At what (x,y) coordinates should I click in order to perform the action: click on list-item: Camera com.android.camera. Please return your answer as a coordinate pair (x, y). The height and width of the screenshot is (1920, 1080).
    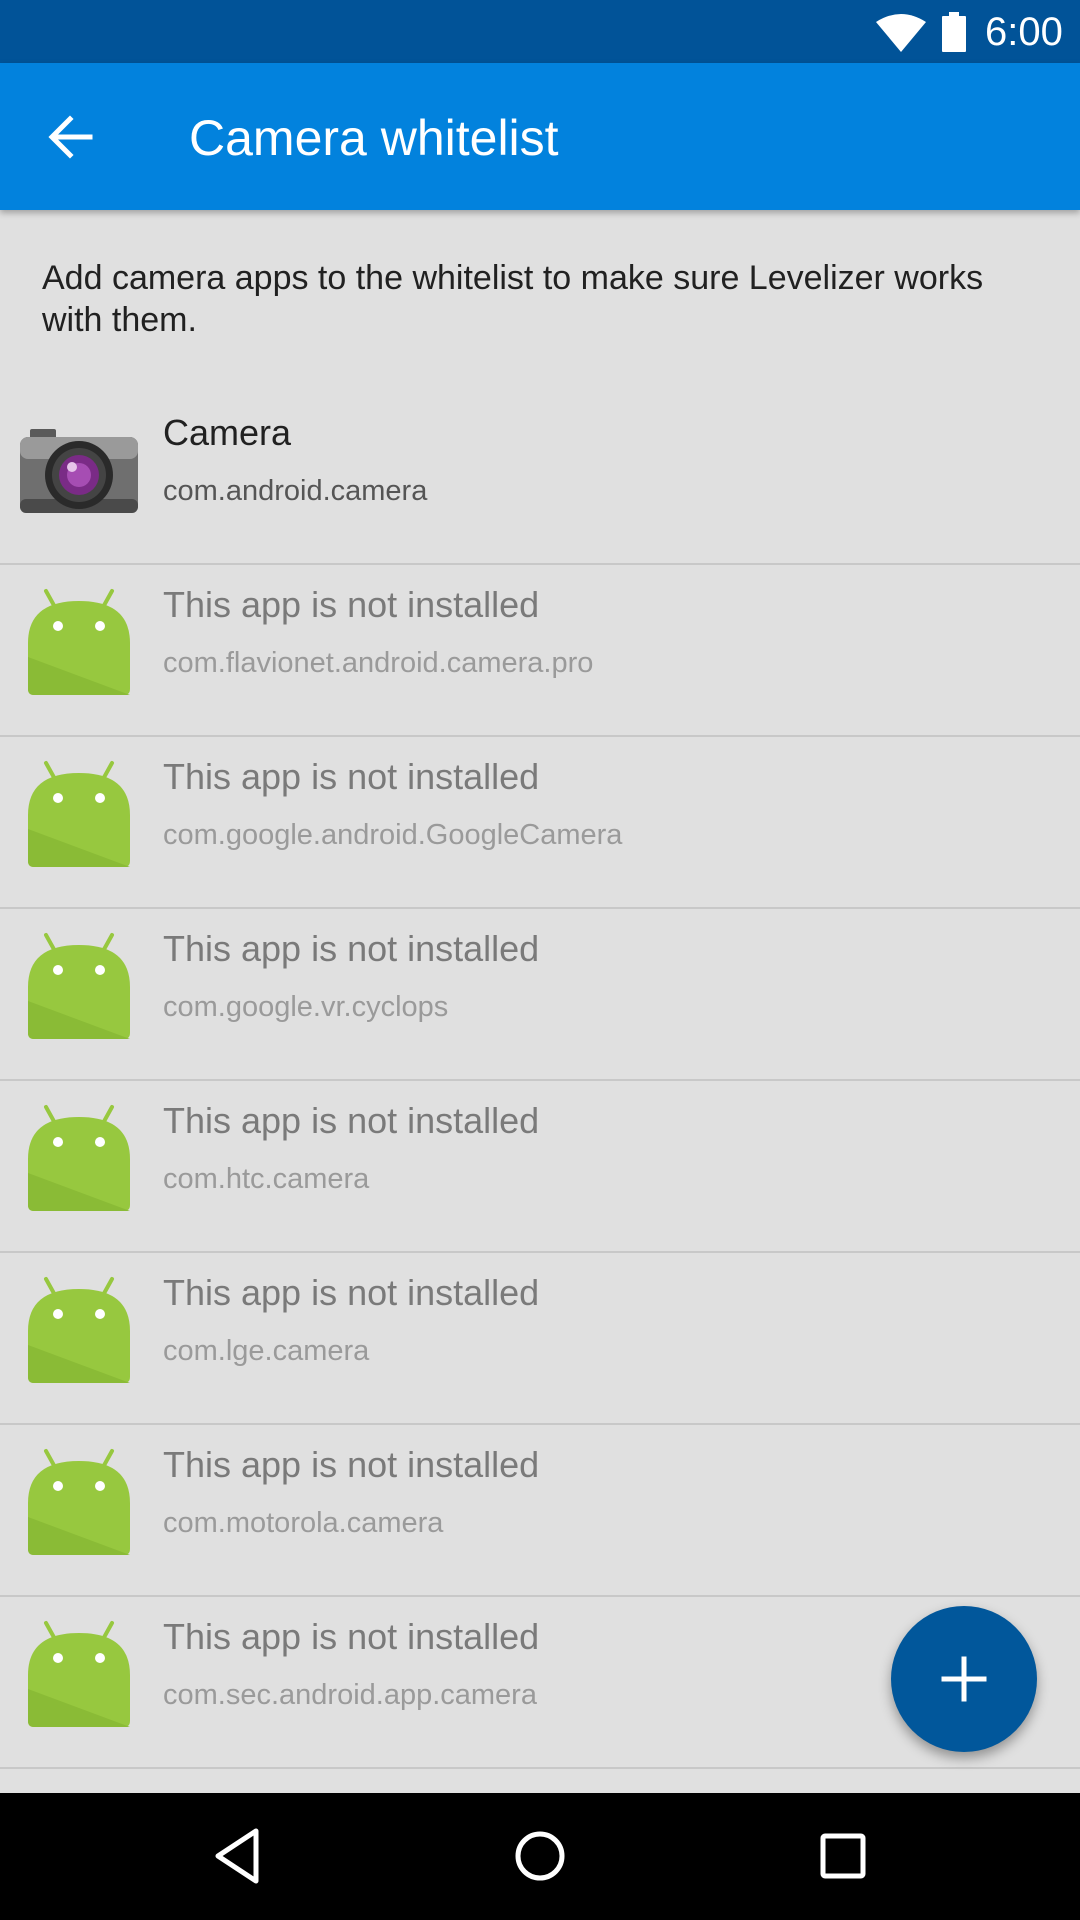
    Looking at the image, I should click on (540, 479).